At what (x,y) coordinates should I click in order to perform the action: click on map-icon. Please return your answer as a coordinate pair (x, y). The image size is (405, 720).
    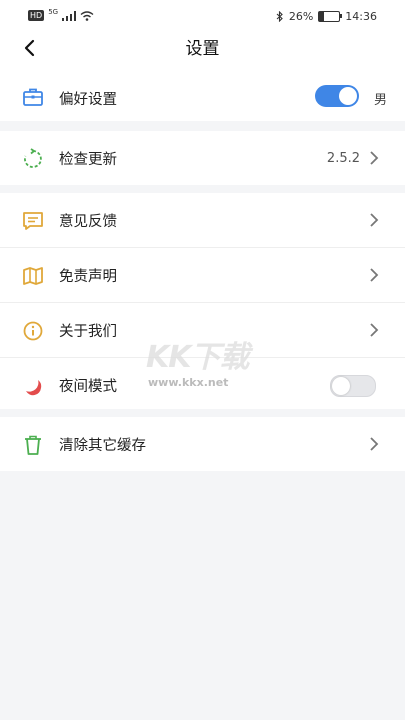
    Looking at the image, I should click on (33, 276).